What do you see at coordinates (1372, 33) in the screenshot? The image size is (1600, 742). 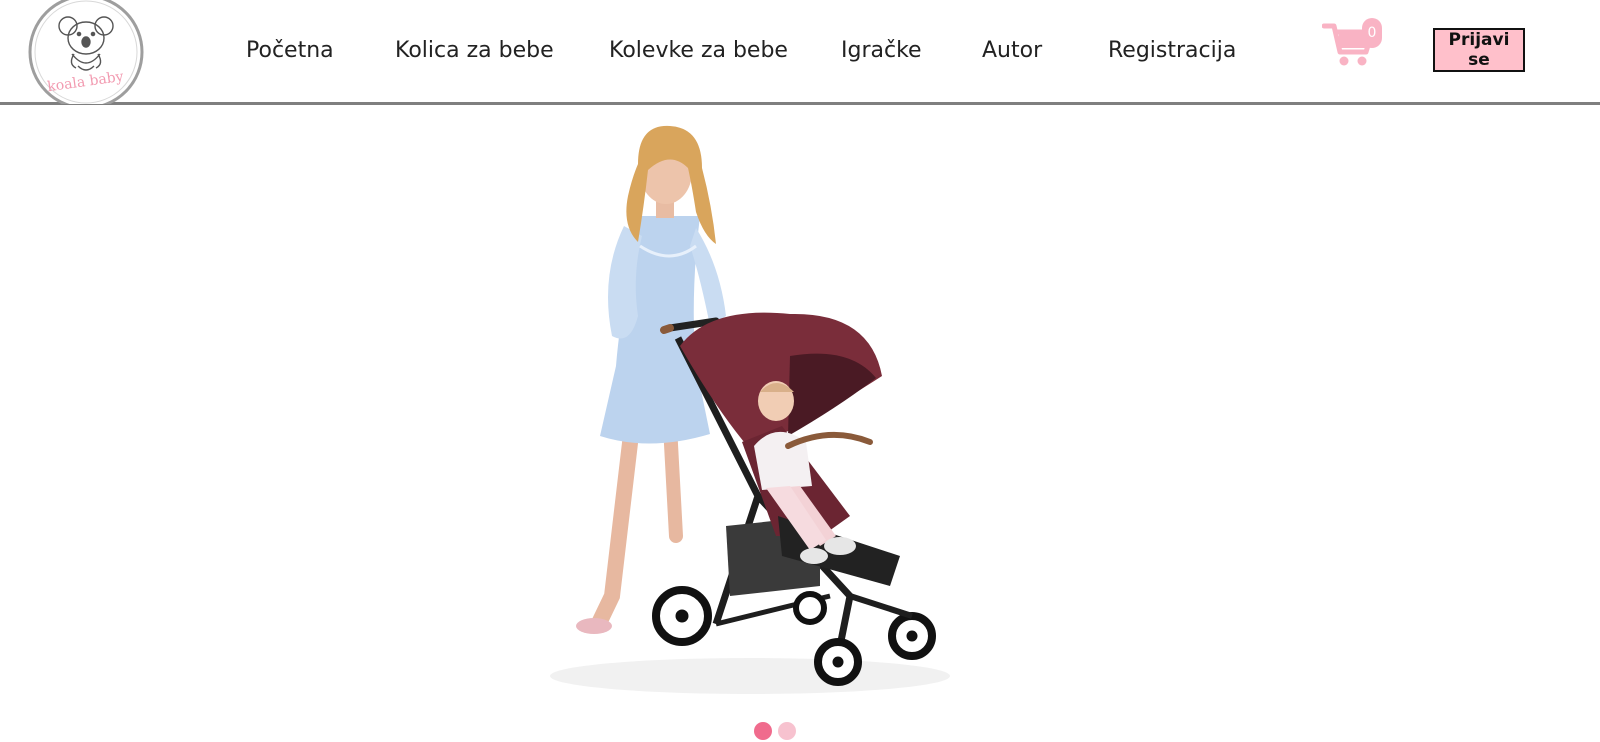 I see `cart-count-badge: 0` at bounding box center [1372, 33].